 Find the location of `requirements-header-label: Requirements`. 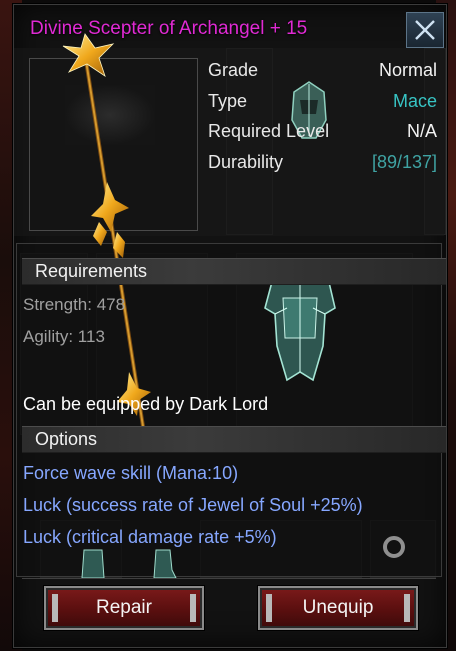

requirements-header-label: Requirements is located at coordinates (91, 271).